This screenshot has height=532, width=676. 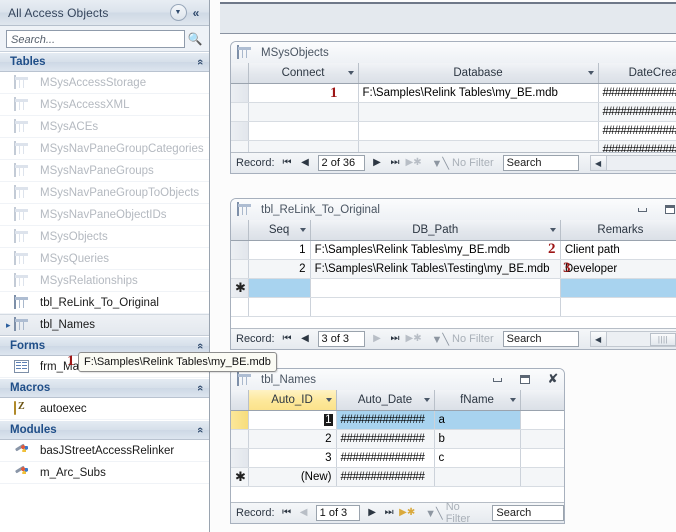 What do you see at coordinates (104, 83) in the screenshot?
I see `sidebar-item-msysaccessstorage: ▶ MSysAccessStorage` at bounding box center [104, 83].